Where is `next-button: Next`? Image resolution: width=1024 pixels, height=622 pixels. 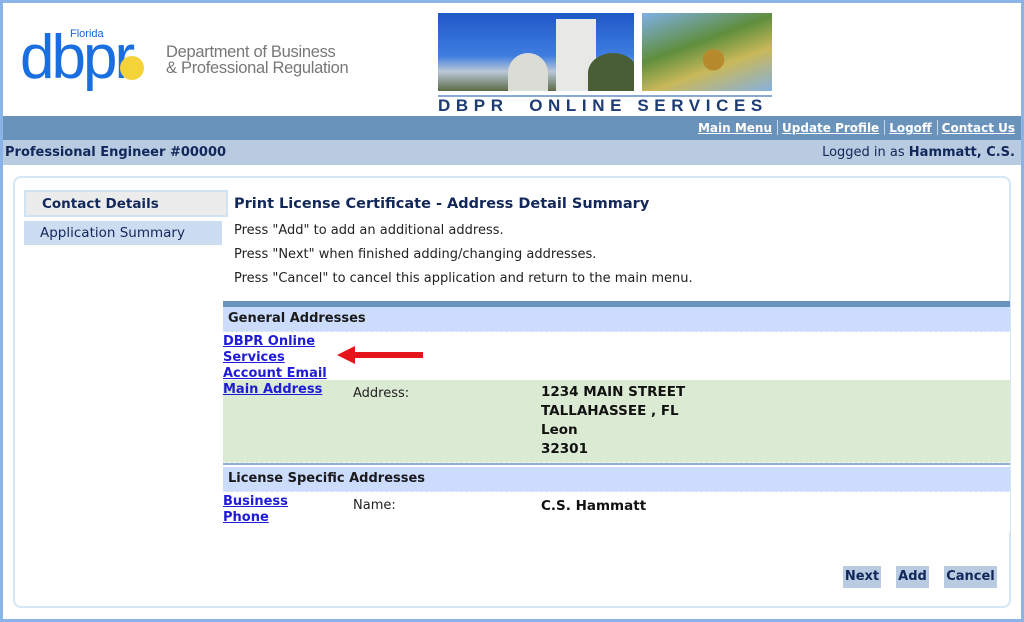
next-button: Next is located at coordinates (862, 577).